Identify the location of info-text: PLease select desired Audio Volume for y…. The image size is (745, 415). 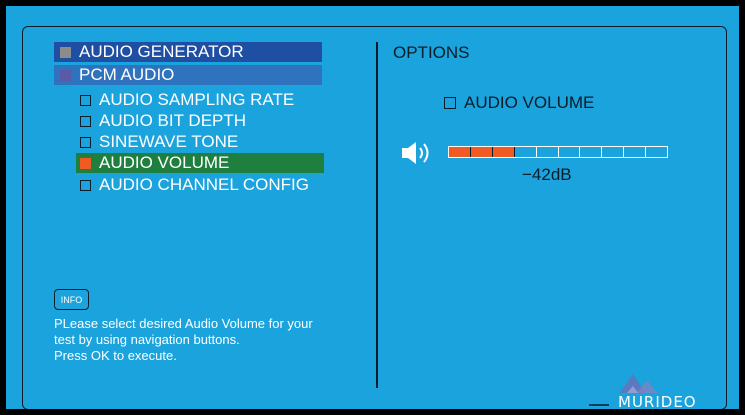
(214, 340).